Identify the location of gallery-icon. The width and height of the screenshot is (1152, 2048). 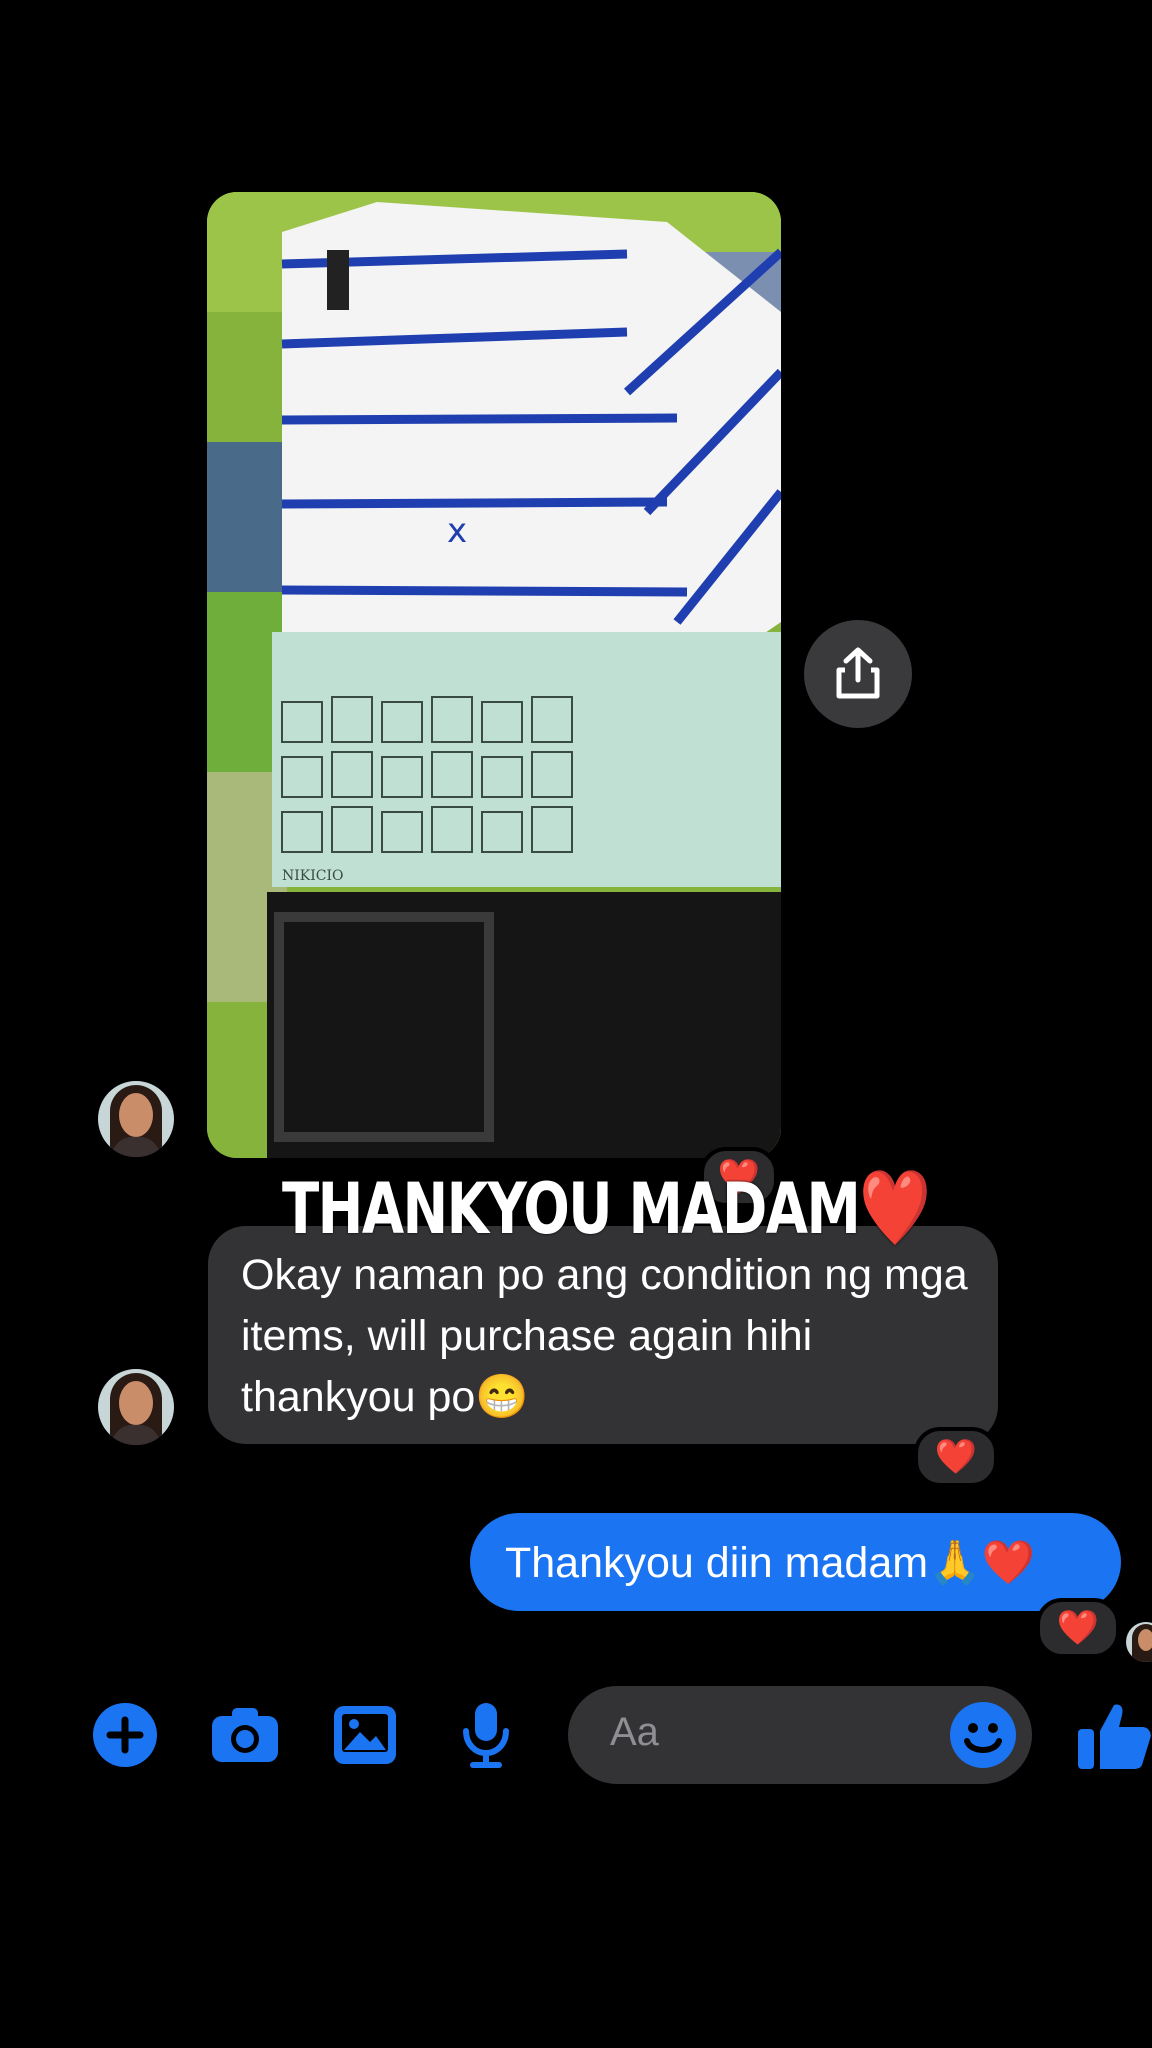
(365, 1735).